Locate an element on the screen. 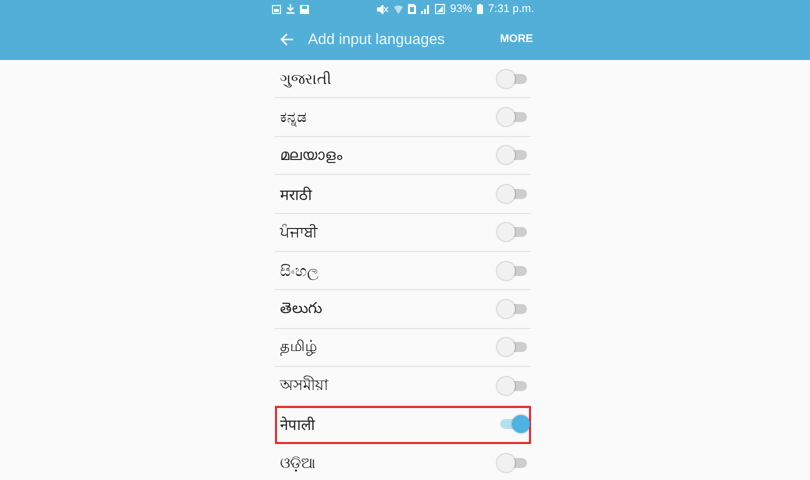 The height and width of the screenshot is (480, 810). wifi-icon is located at coordinates (399, 9).